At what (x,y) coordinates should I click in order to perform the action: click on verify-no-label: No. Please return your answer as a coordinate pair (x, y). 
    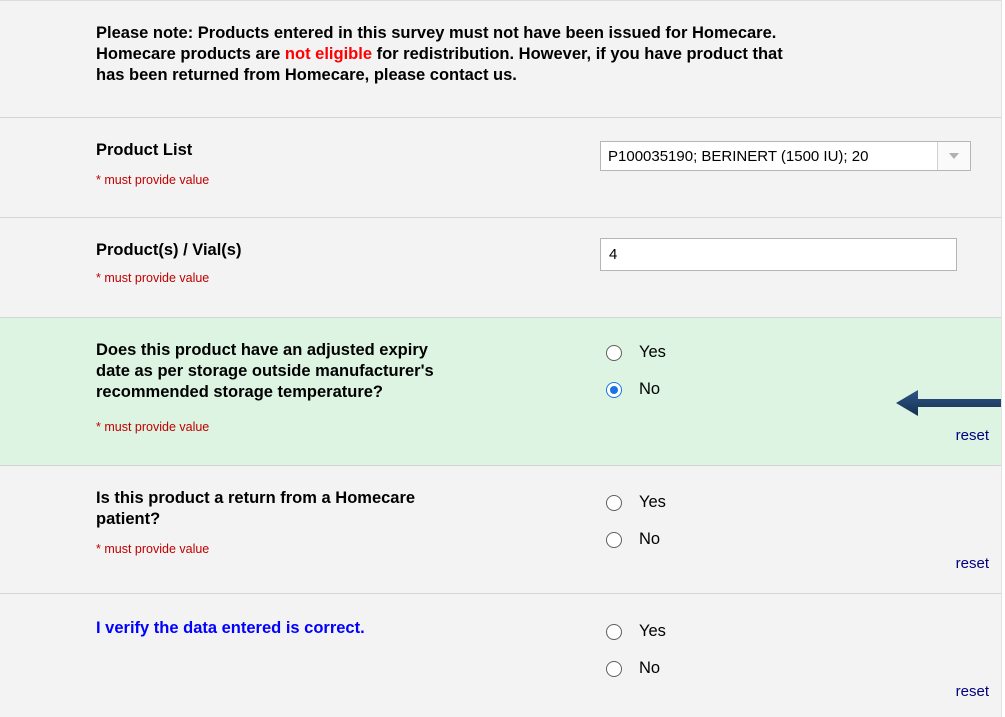
    Looking at the image, I should click on (649, 668).